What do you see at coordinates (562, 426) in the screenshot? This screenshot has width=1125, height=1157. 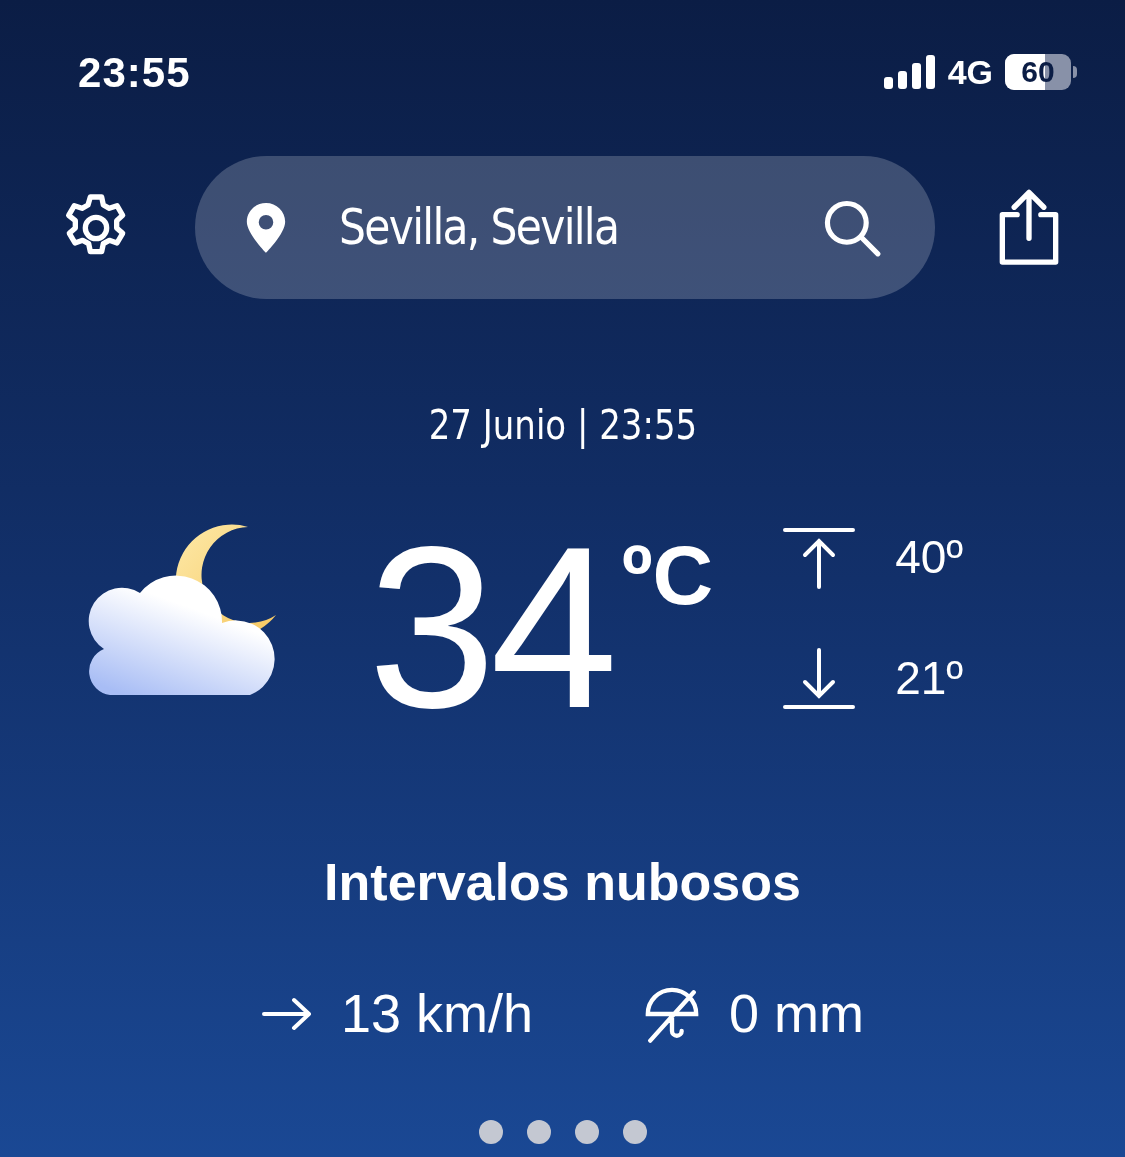 I see `date-time: 27 Junio | 23:55` at bounding box center [562, 426].